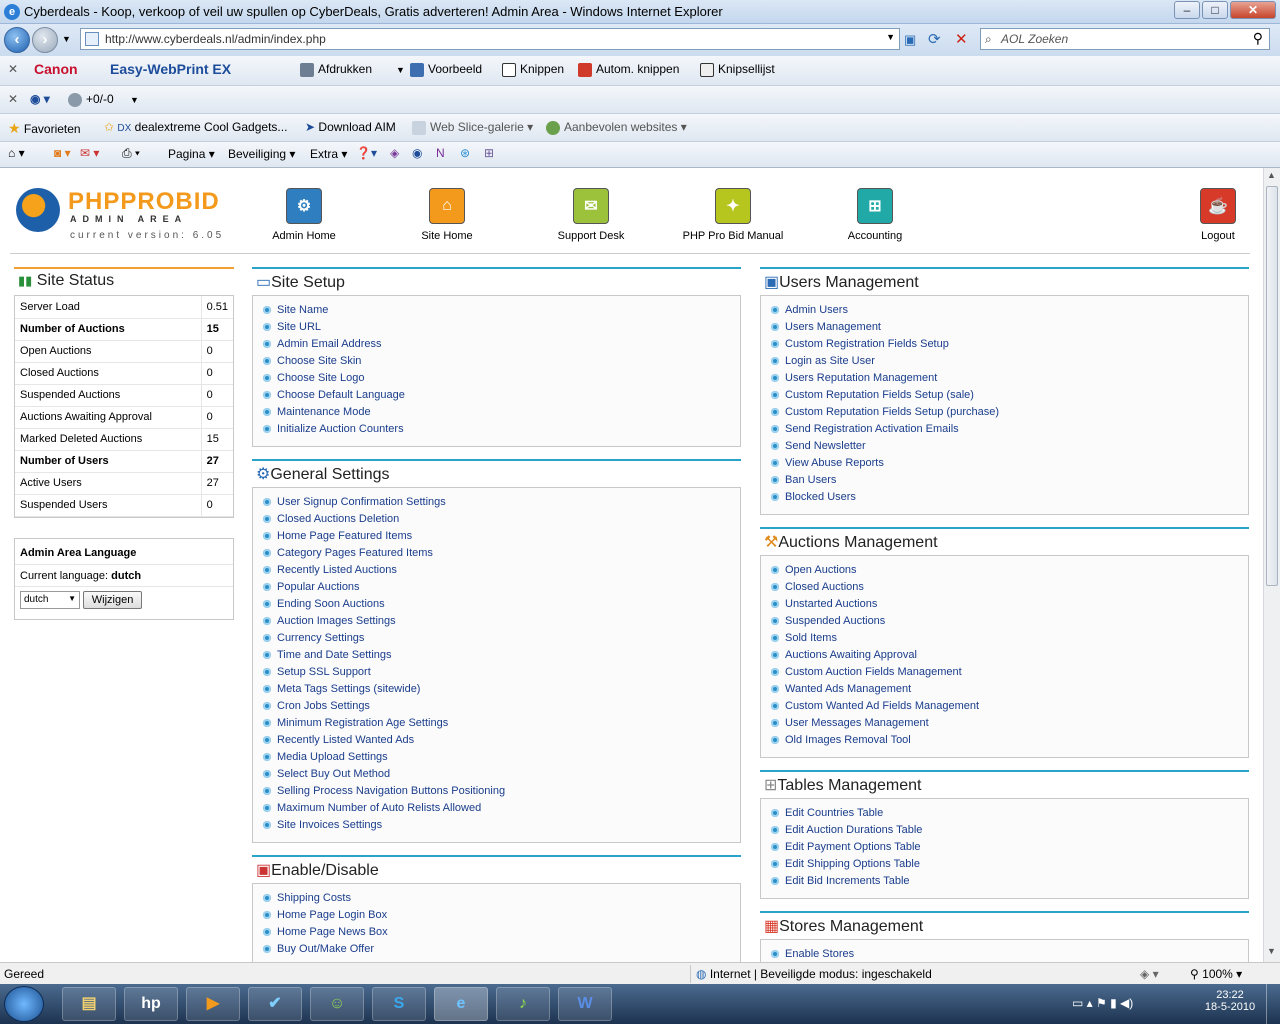 The image size is (1280, 1024). Describe the element at coordinates (496, 740) in the screenshot. I see `admin-link: Recently Listed Wanted Ads` at that location.